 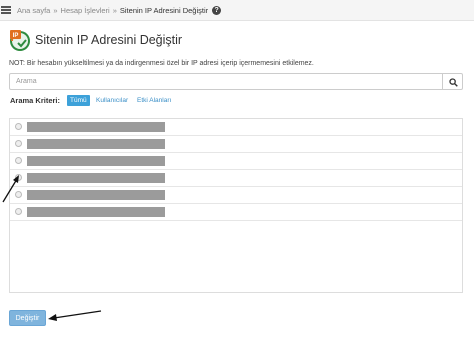 What do you see at coordinates (6, 10) in the screenshot?
I see `hamburger-menu-icon` at bounding box center [6, 10].